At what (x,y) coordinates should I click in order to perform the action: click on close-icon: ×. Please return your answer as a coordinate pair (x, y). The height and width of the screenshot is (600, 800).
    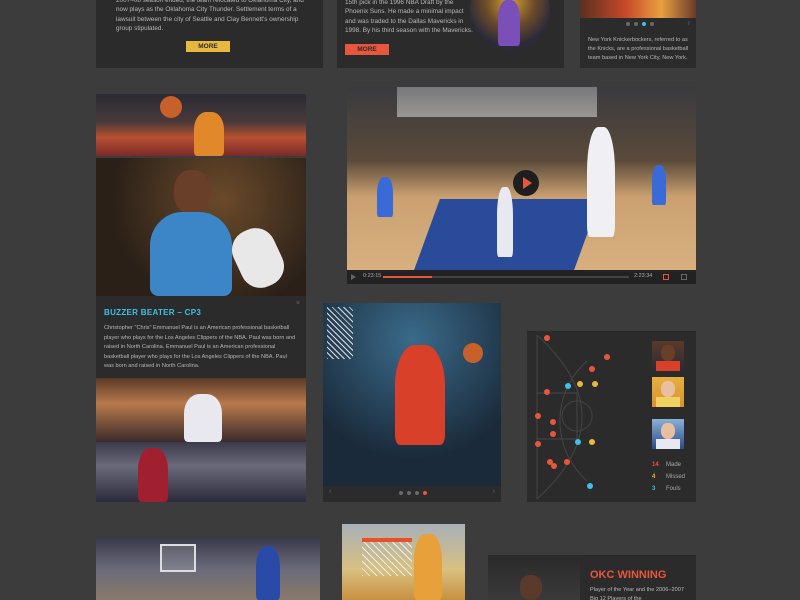
    Looking at the image, I should click on (298, 303).